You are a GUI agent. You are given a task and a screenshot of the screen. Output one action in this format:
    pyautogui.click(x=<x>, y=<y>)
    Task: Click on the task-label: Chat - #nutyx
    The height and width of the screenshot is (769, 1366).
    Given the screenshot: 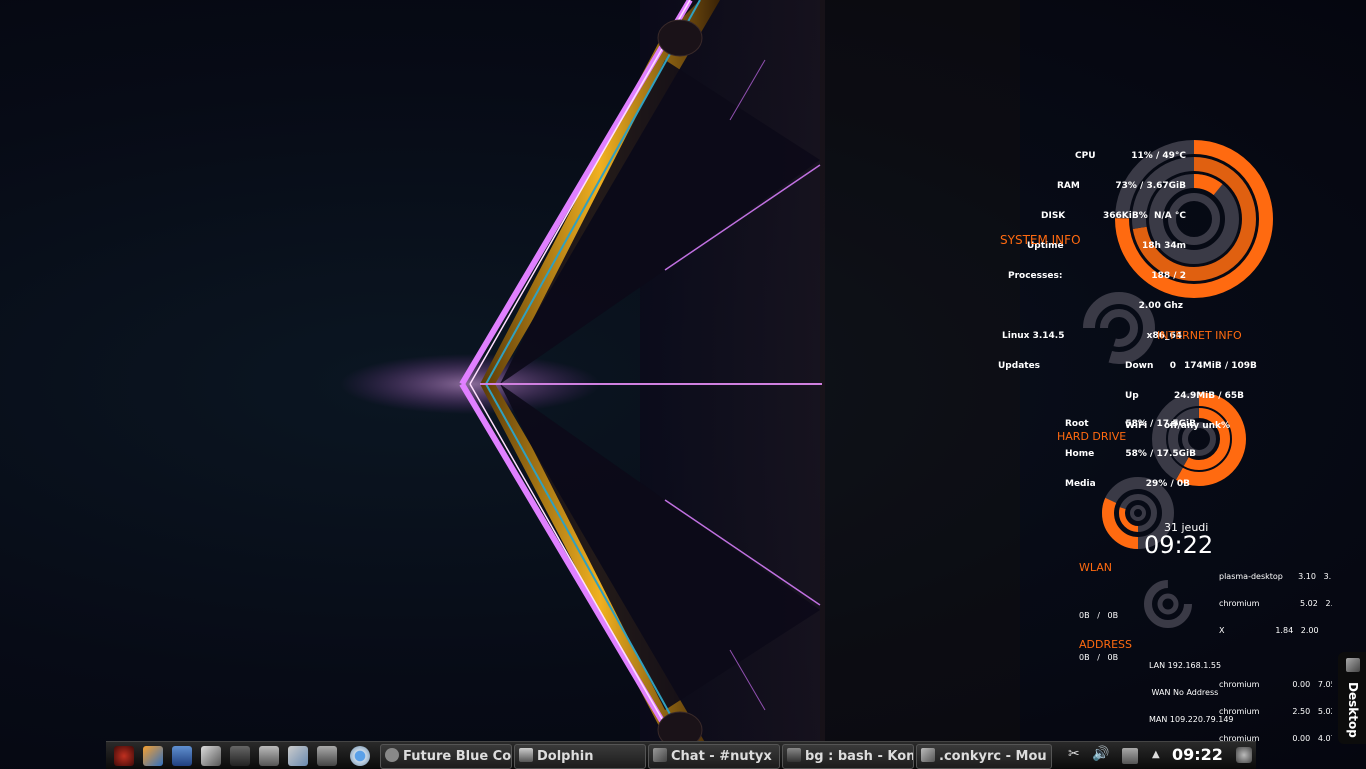 What is the action you would take?
    pyautogui.click(x=721, y=756)
    